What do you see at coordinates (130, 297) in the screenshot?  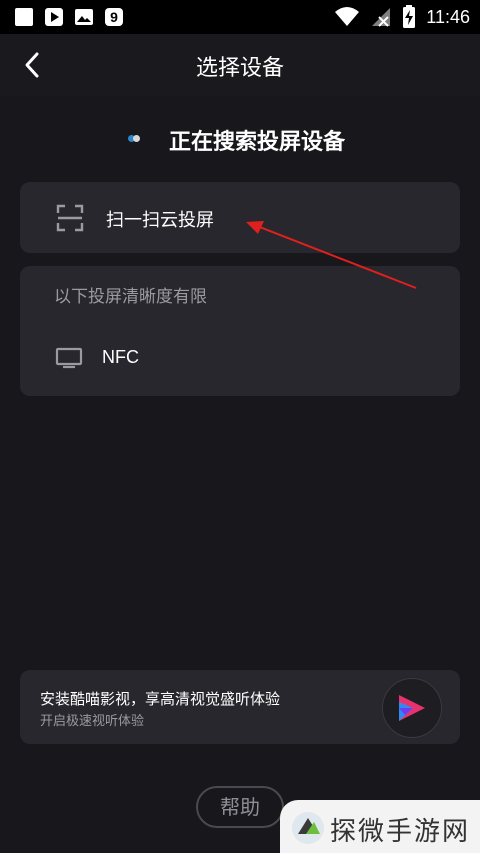 I see `resolution-limited-notice: 以下投屏清晰度有限` at bounding box center [130, 297].